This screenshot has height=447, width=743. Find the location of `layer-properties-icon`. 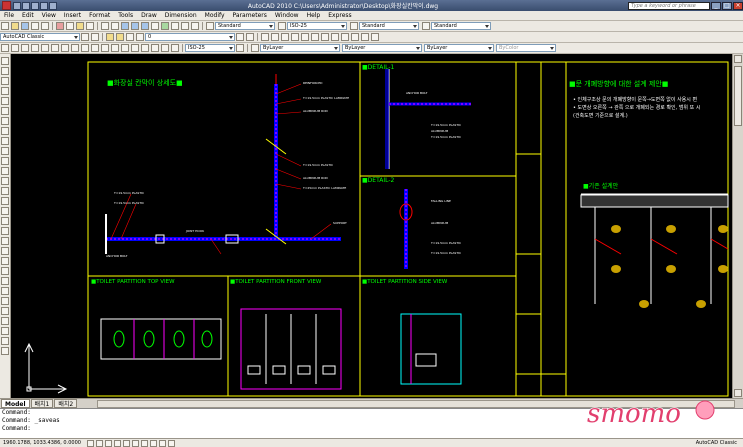

layer-properties-icon is located at coordinates (110, 37).